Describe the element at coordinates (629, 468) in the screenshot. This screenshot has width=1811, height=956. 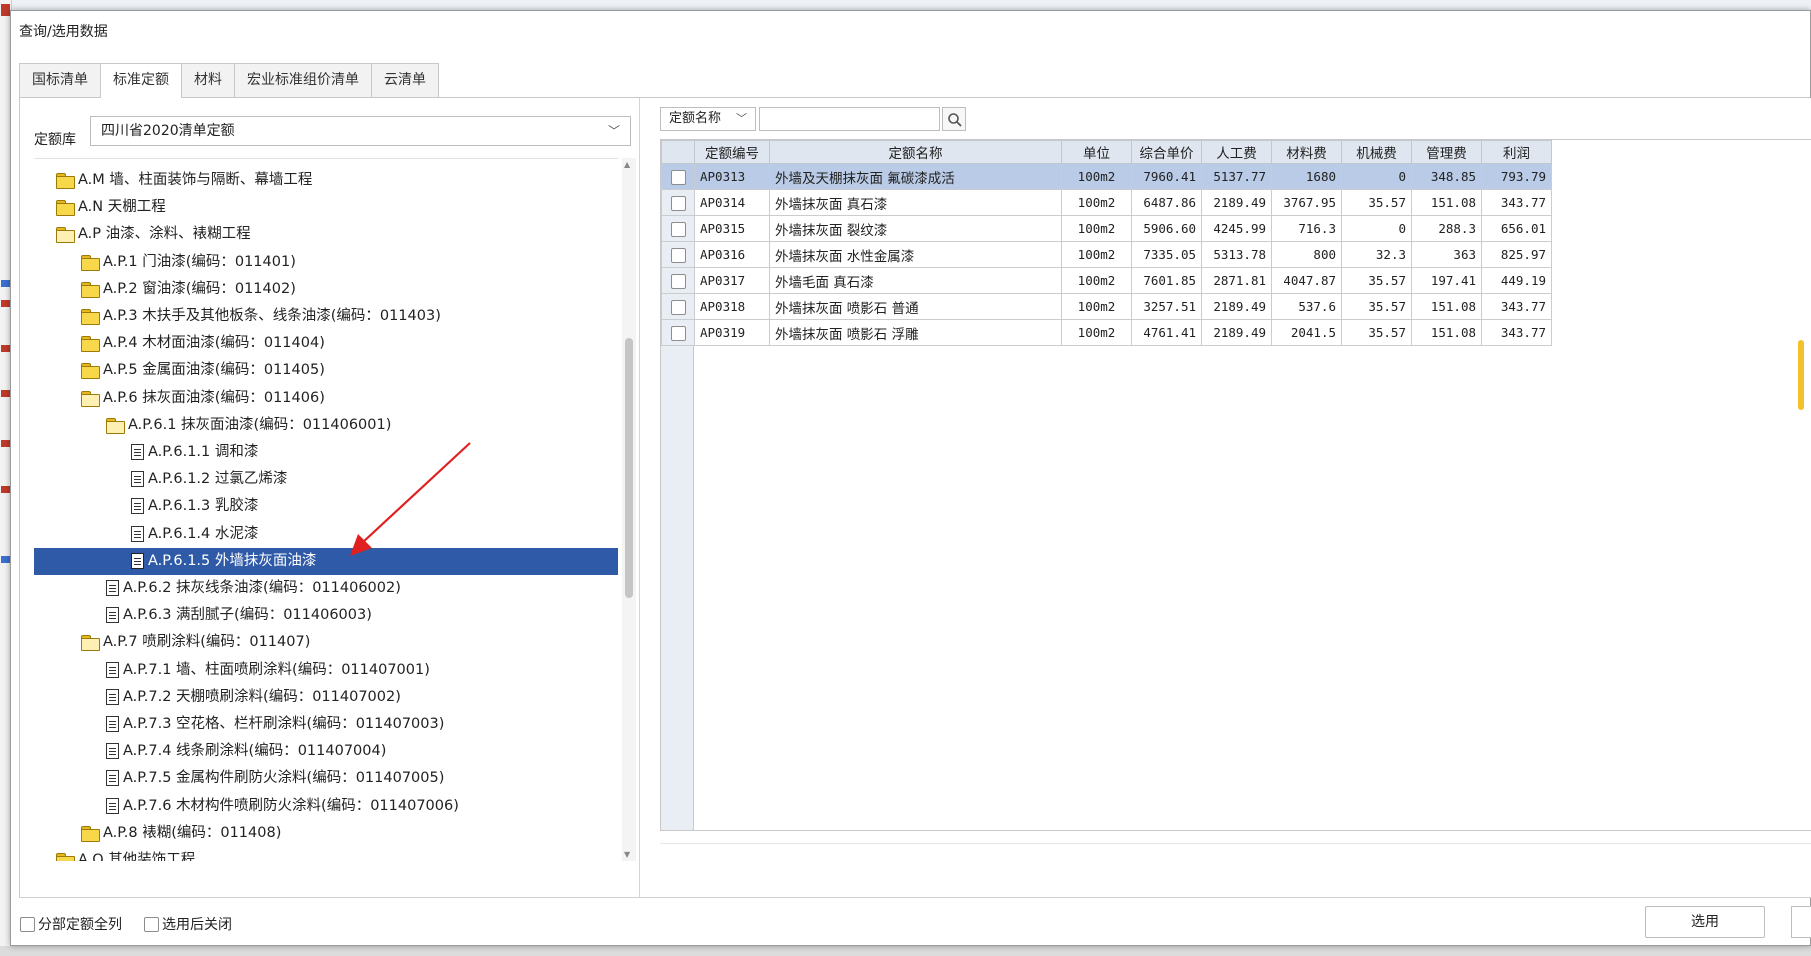
I see `tree-scrollbar-thumb` at that location.